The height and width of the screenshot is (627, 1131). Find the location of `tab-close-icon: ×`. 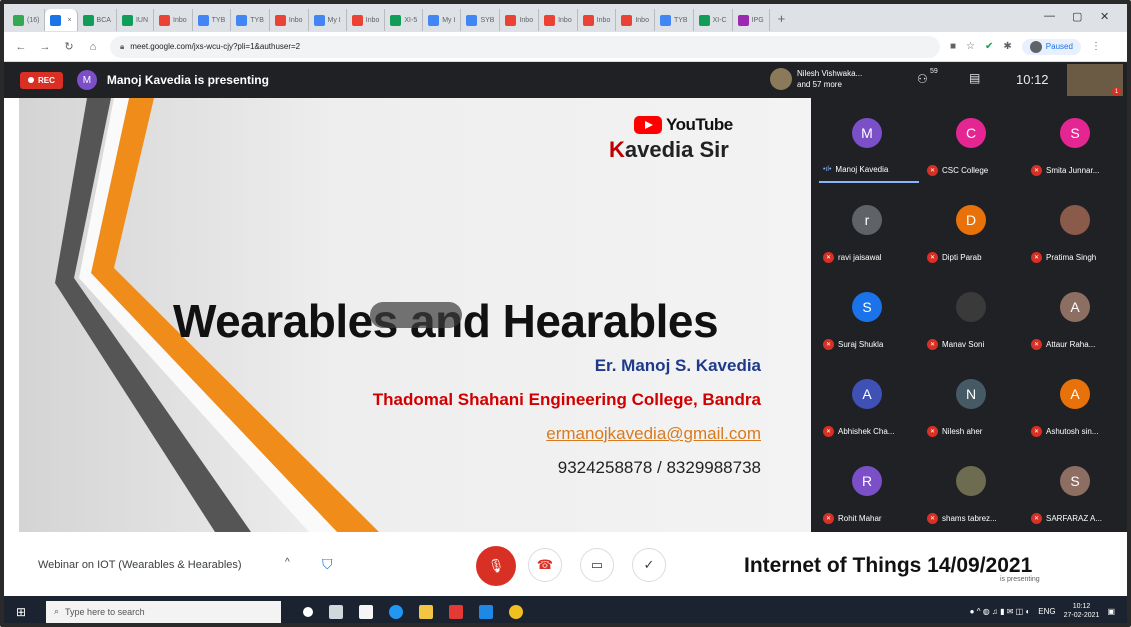

tab-close-icon: × is located at coordinates (69, 20).